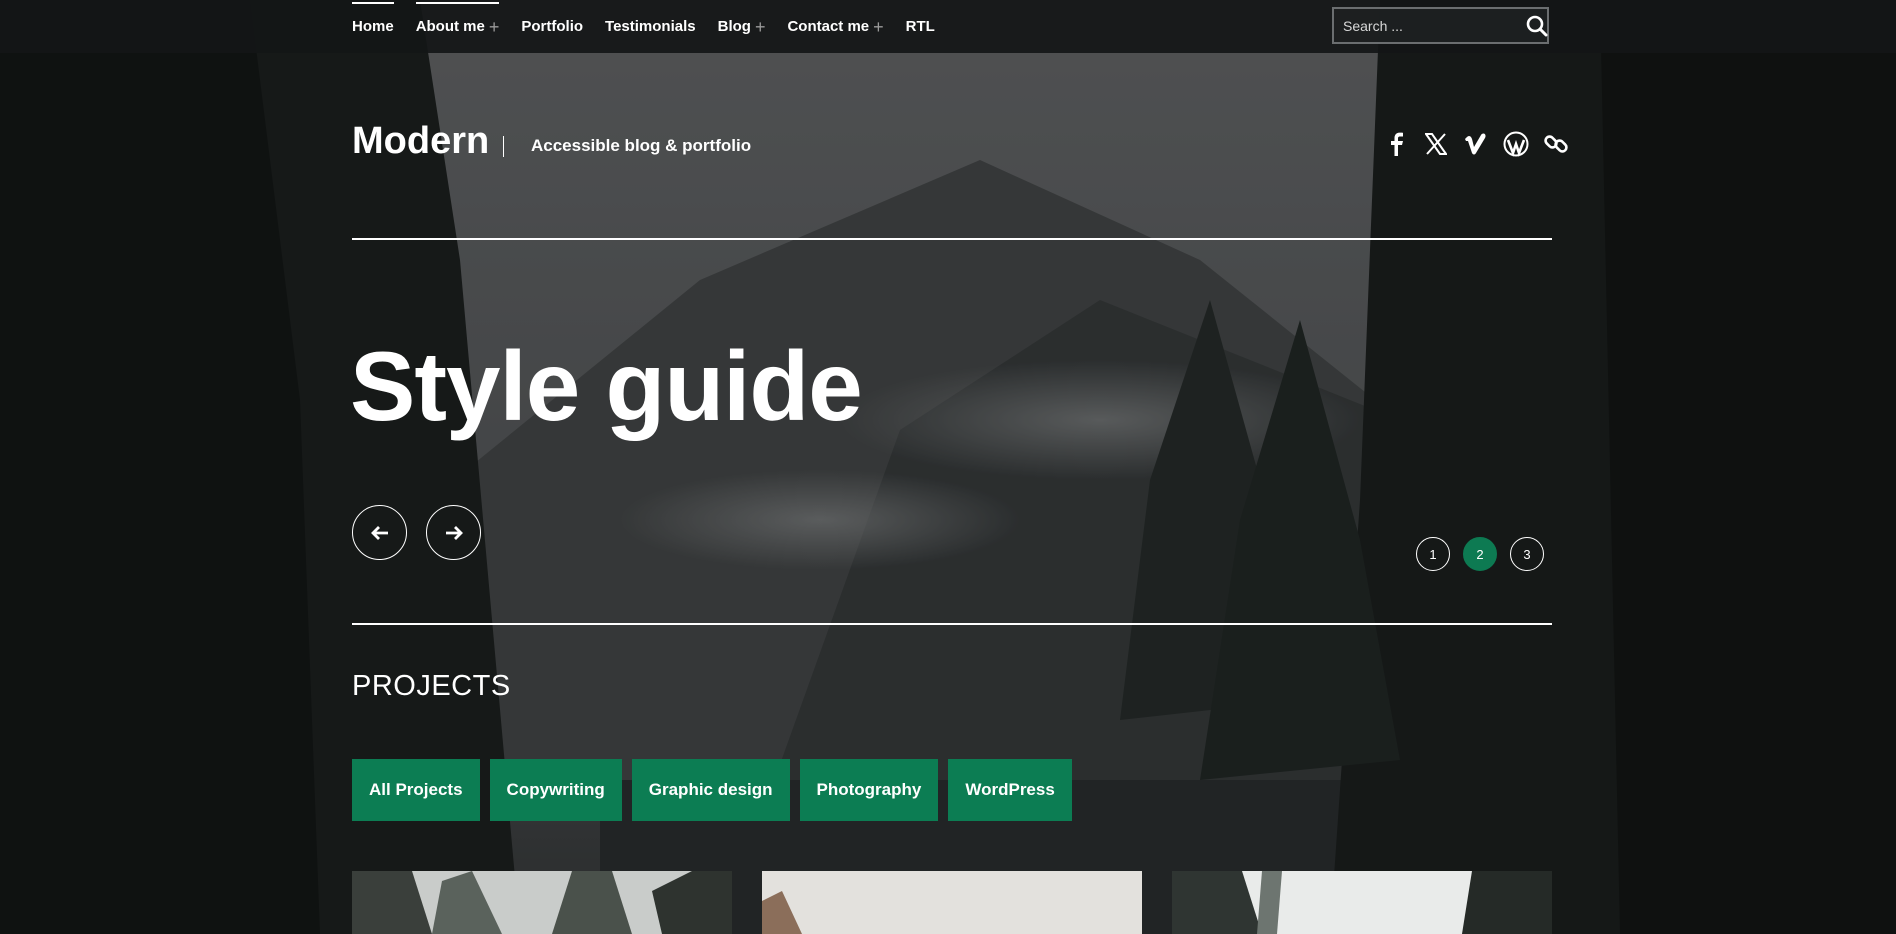  Describe the element at coordinates (416, 790) in the screenshot. I see `filter-all-projects: All Projects` at that location.